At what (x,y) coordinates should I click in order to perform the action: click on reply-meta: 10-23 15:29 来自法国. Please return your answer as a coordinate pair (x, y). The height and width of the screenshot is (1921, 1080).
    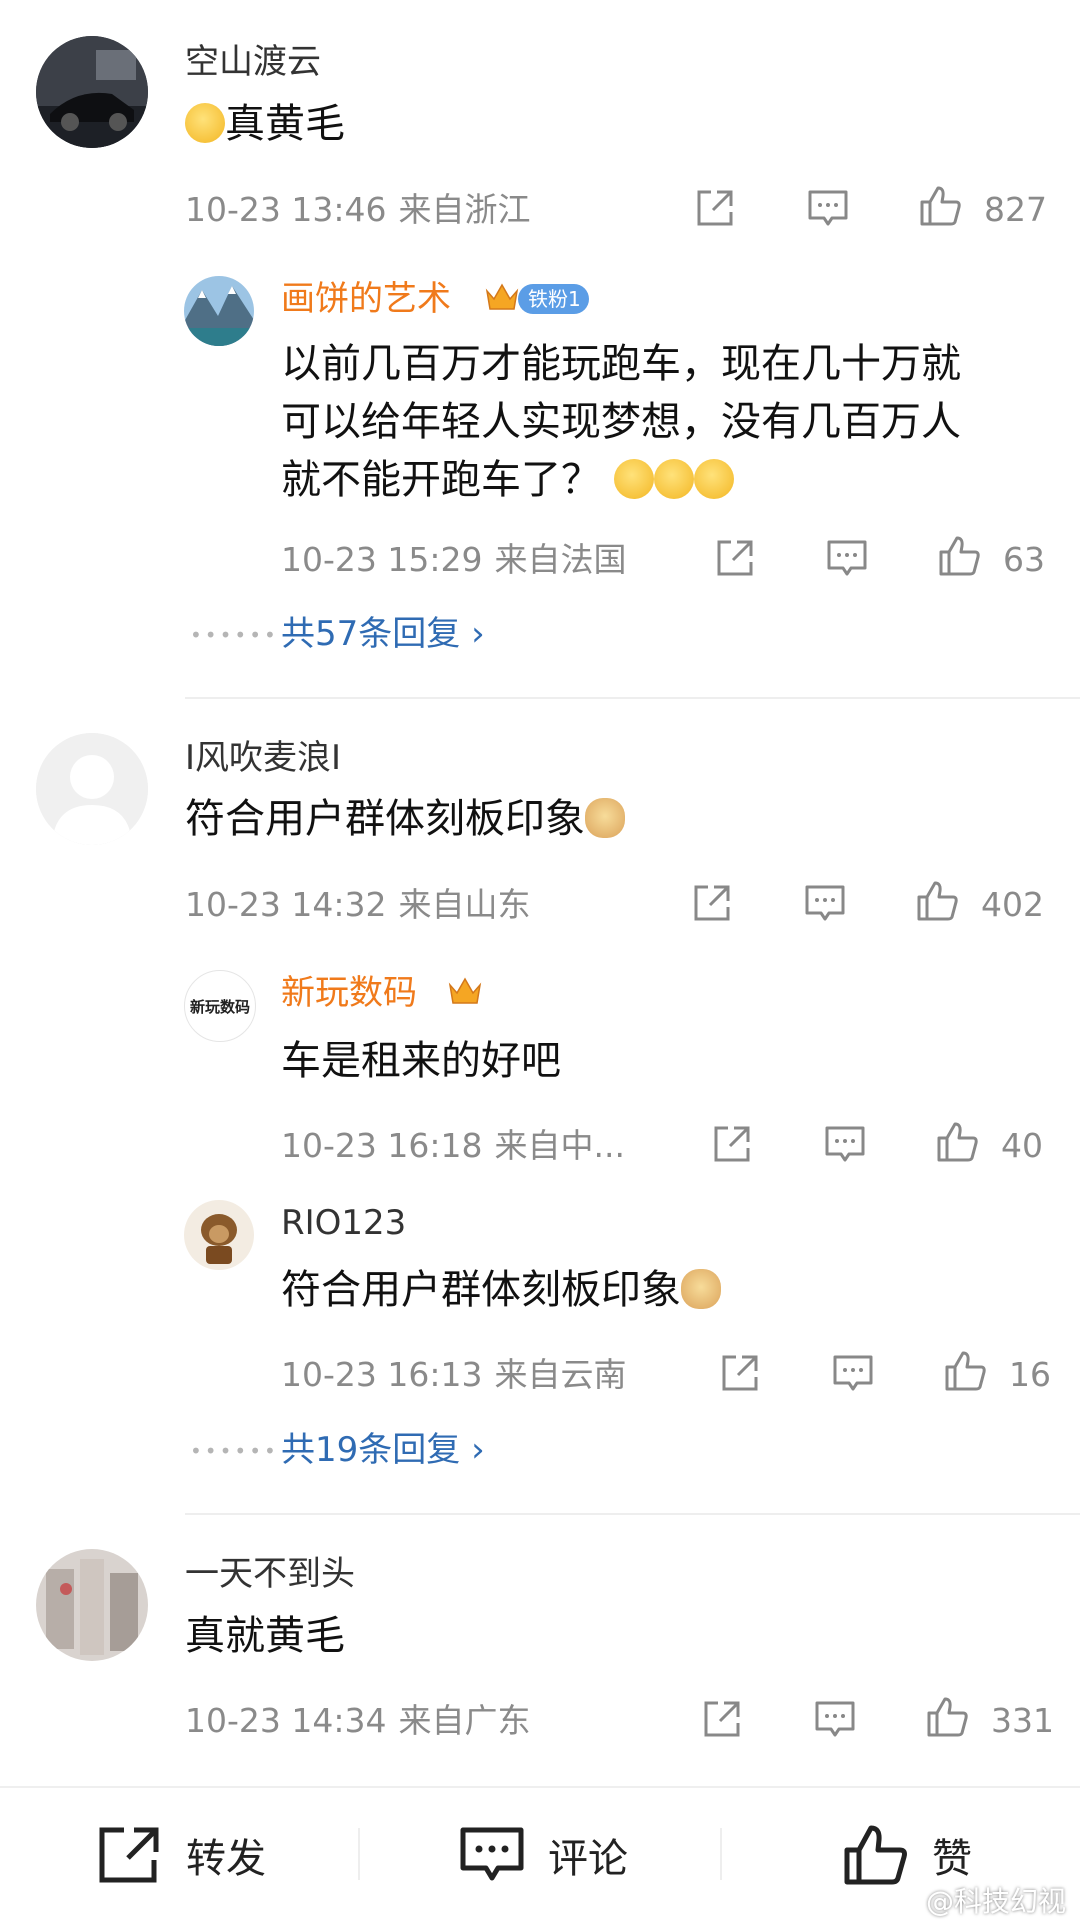
    Looking at the image, I should click on (453, 560).